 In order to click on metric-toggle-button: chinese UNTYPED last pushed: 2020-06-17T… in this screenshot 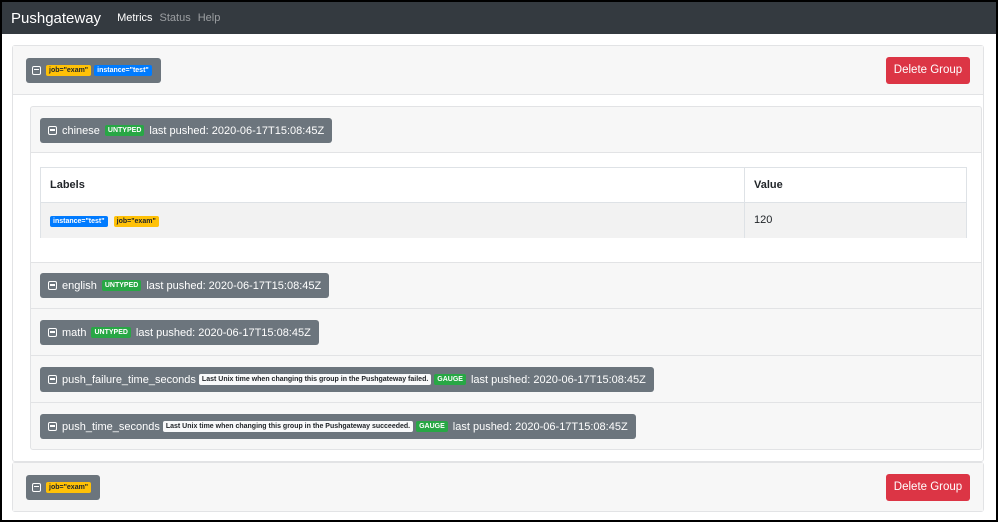, I will do `click(186, 130)`.